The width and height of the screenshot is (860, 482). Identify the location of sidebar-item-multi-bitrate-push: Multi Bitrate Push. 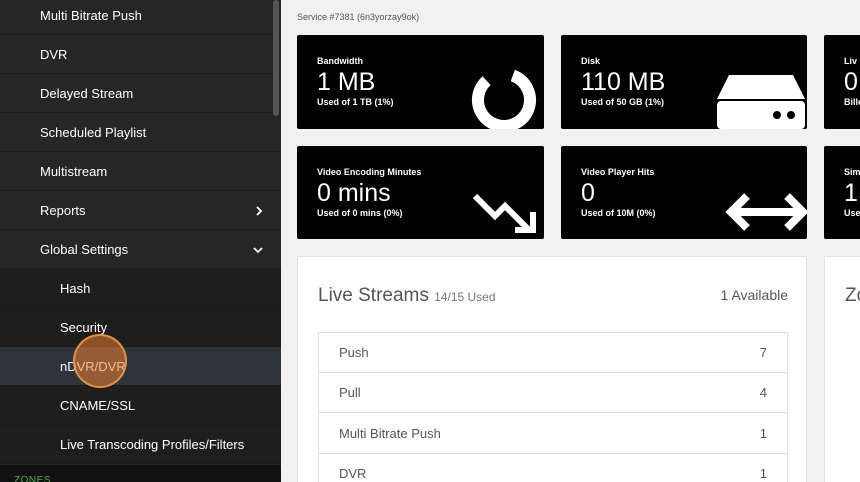
(140, 17).